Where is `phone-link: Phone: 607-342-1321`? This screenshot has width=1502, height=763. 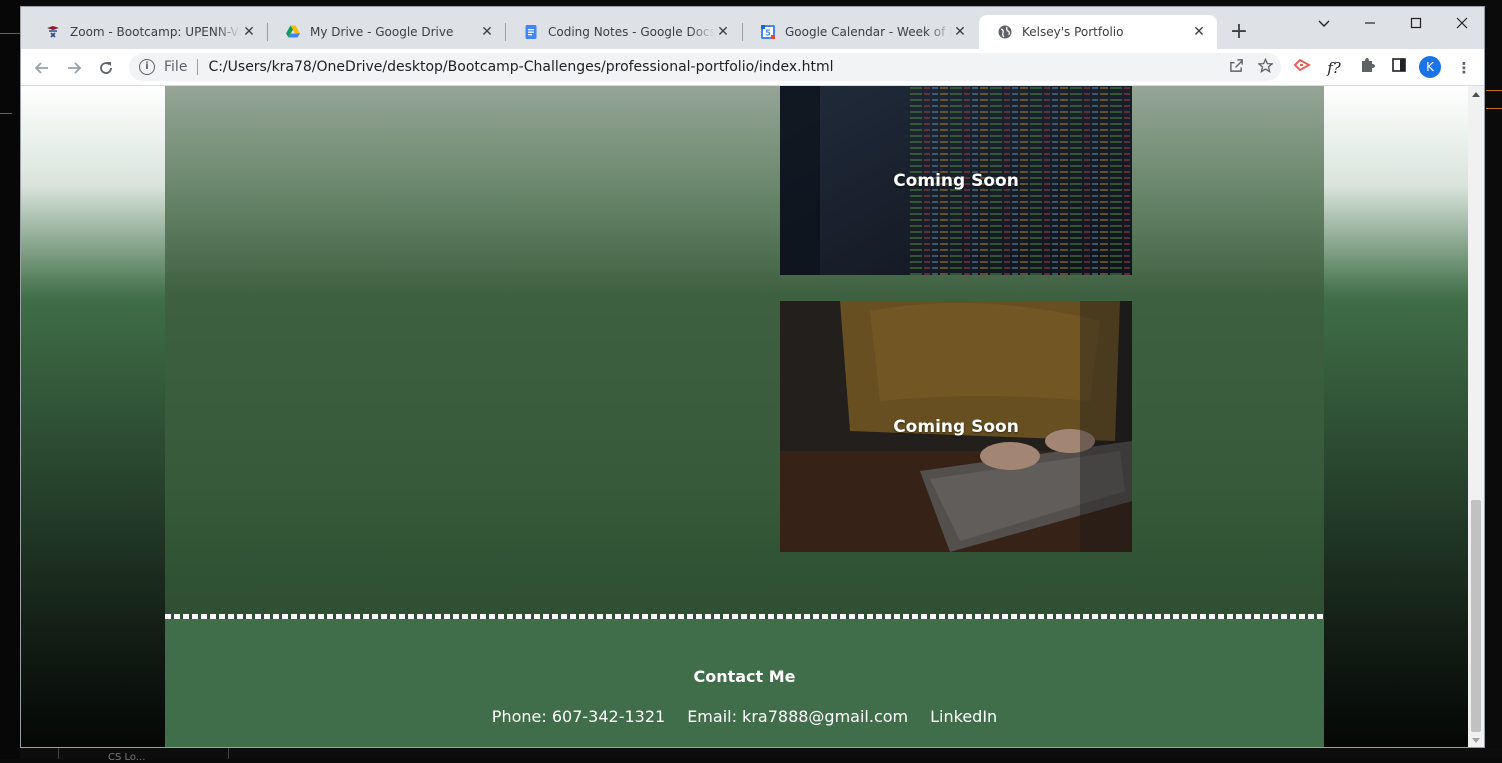
phone-link: Phone: 607-342-1321 is located at coordinates (578, 716).